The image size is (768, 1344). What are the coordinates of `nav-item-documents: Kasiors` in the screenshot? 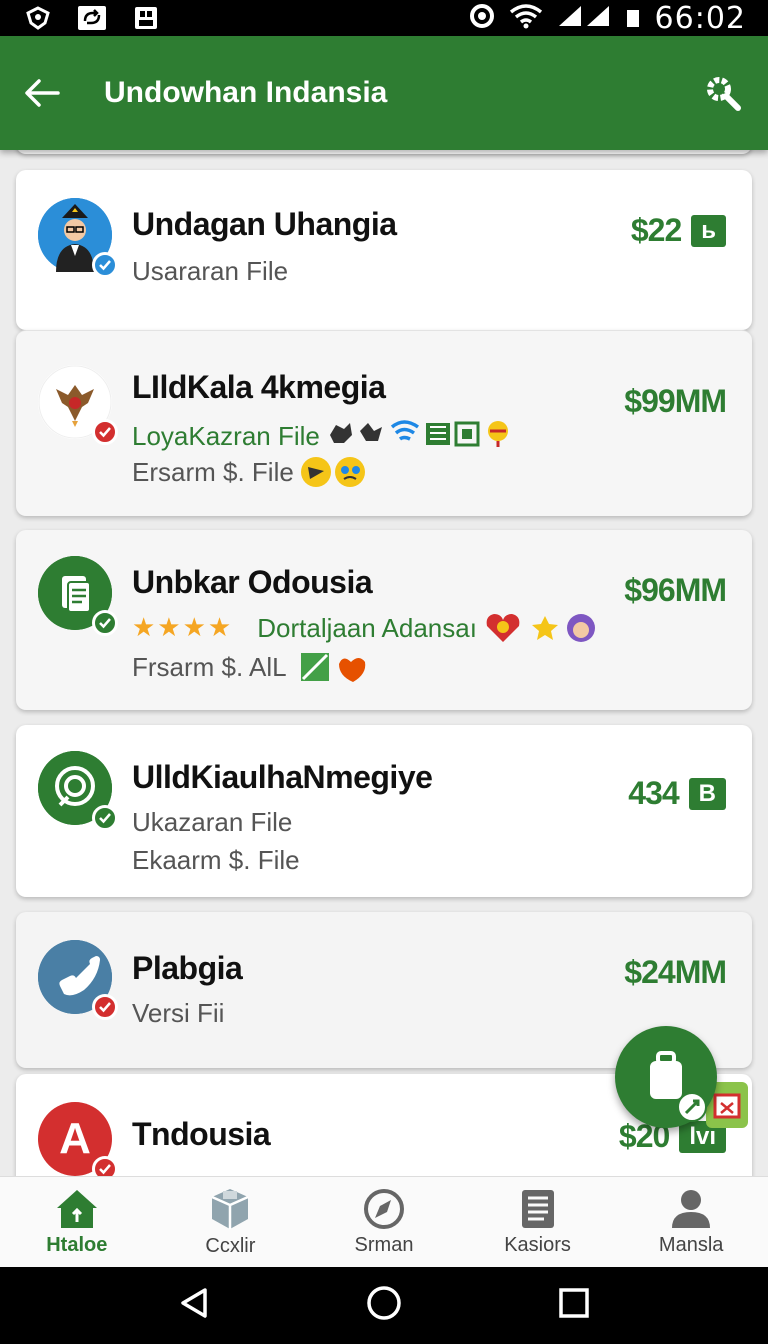 It's located at (538, 1222).